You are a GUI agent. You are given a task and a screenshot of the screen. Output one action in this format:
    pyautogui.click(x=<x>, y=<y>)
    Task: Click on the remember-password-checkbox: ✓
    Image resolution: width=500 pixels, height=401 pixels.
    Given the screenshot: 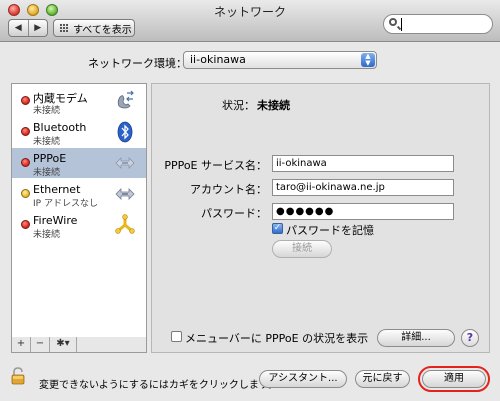 What is the action you would take?
    pyautogui.click(x=277, y=228)
    